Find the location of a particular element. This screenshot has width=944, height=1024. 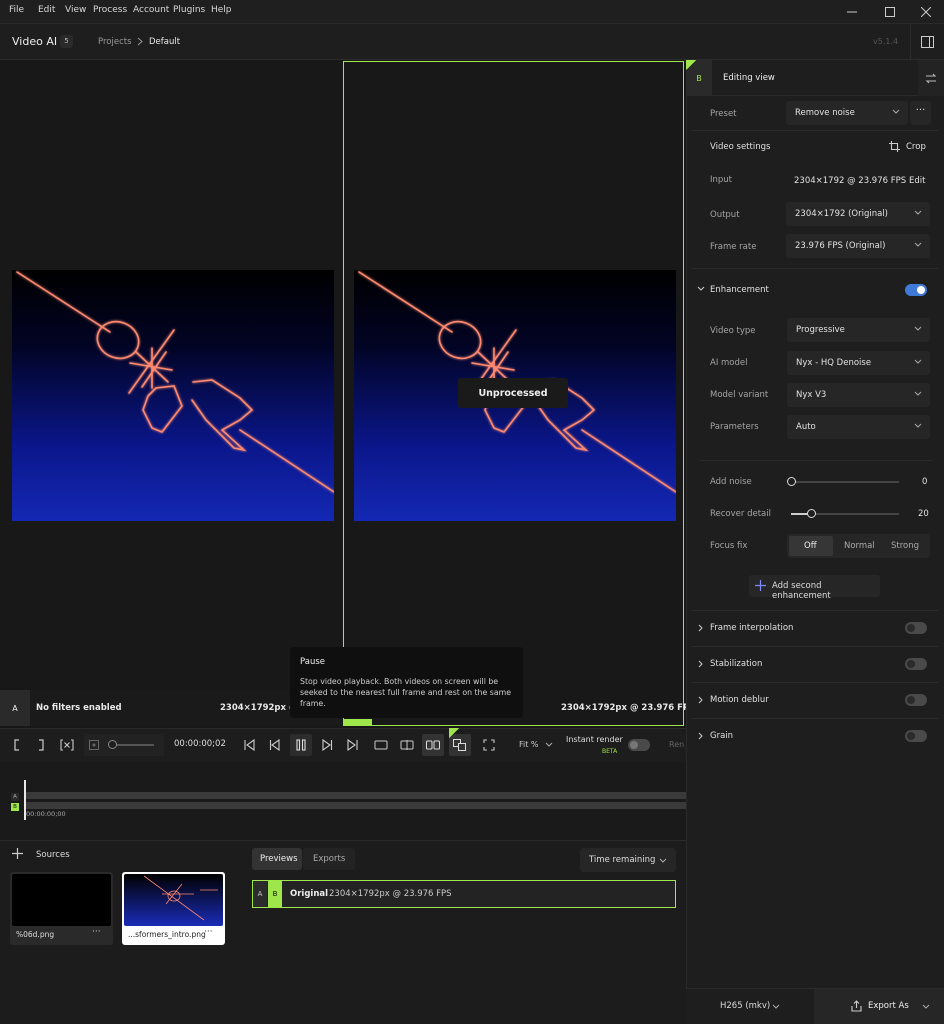

motion-deblur-title: Motion deblur is located at coordinates (739, 700).